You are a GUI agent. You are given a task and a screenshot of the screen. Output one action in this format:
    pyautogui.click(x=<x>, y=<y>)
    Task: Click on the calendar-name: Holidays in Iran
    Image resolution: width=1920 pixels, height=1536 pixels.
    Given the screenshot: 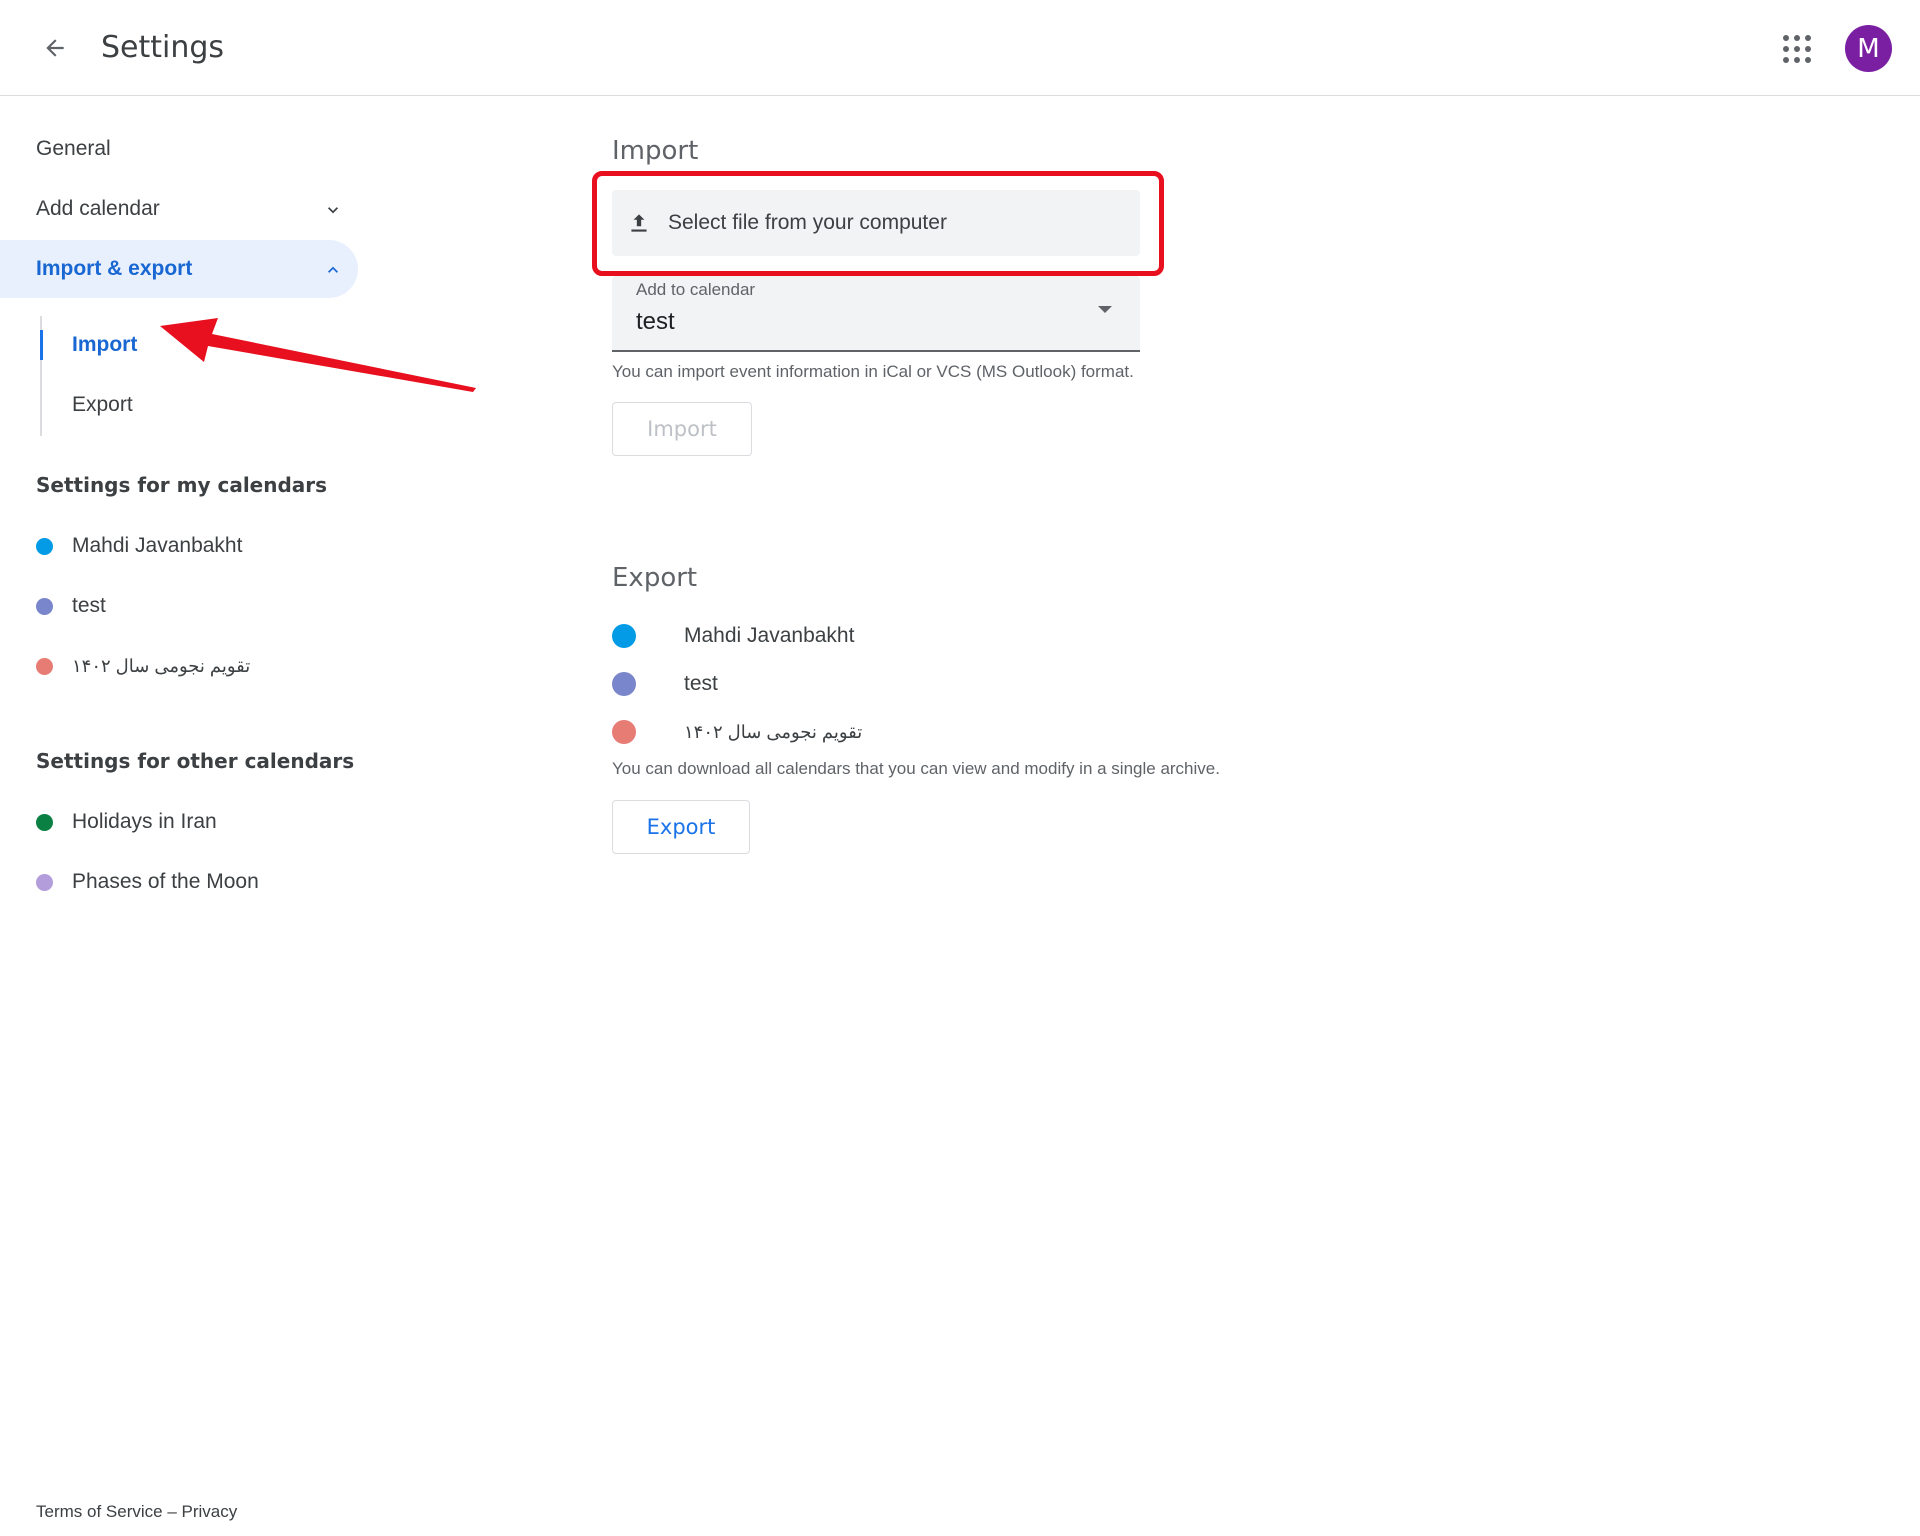 What is the action you would take?
    pyautogui.click(x=144, y=821)
    